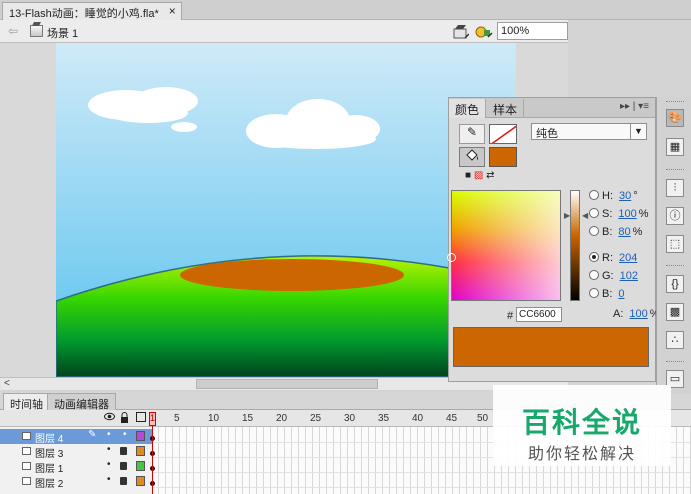 This screenshot has width=691, height=494. I want to click on alpha-row: A: 100%, so click(636, 314).